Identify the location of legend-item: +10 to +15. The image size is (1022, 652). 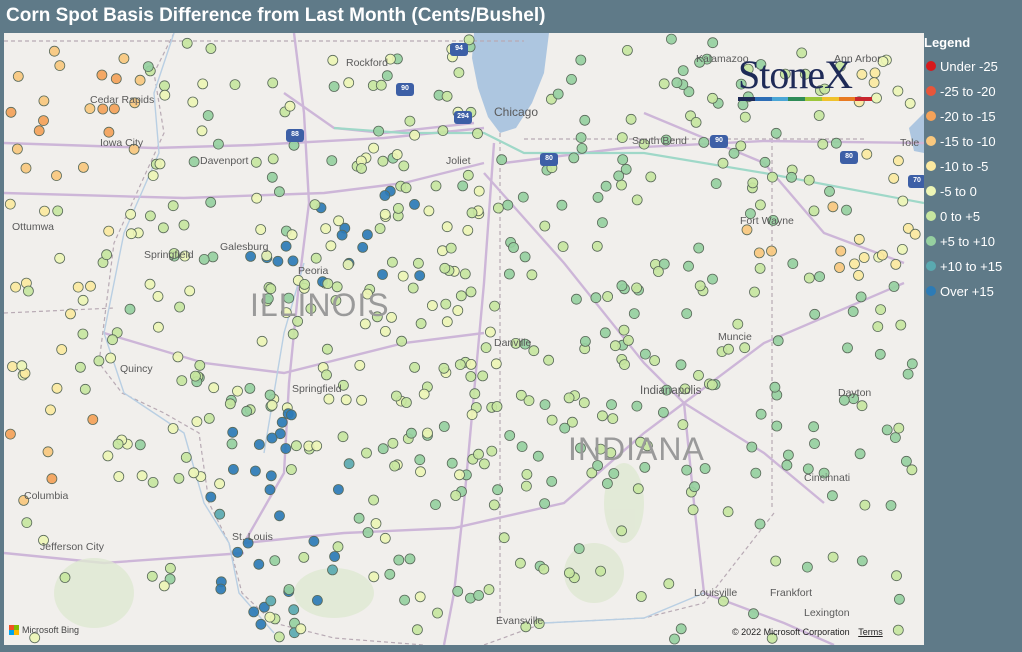
(964, 266).